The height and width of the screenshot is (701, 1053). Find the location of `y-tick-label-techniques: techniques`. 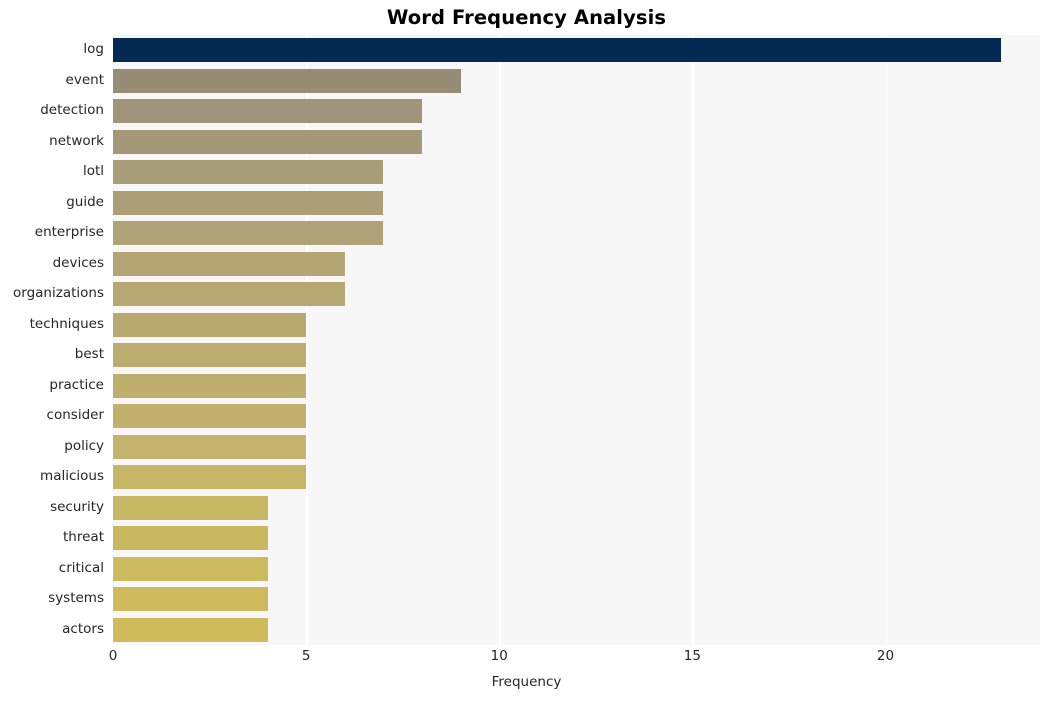

y-tick-label-techniques: techniques is located at coordinates (66, 323).